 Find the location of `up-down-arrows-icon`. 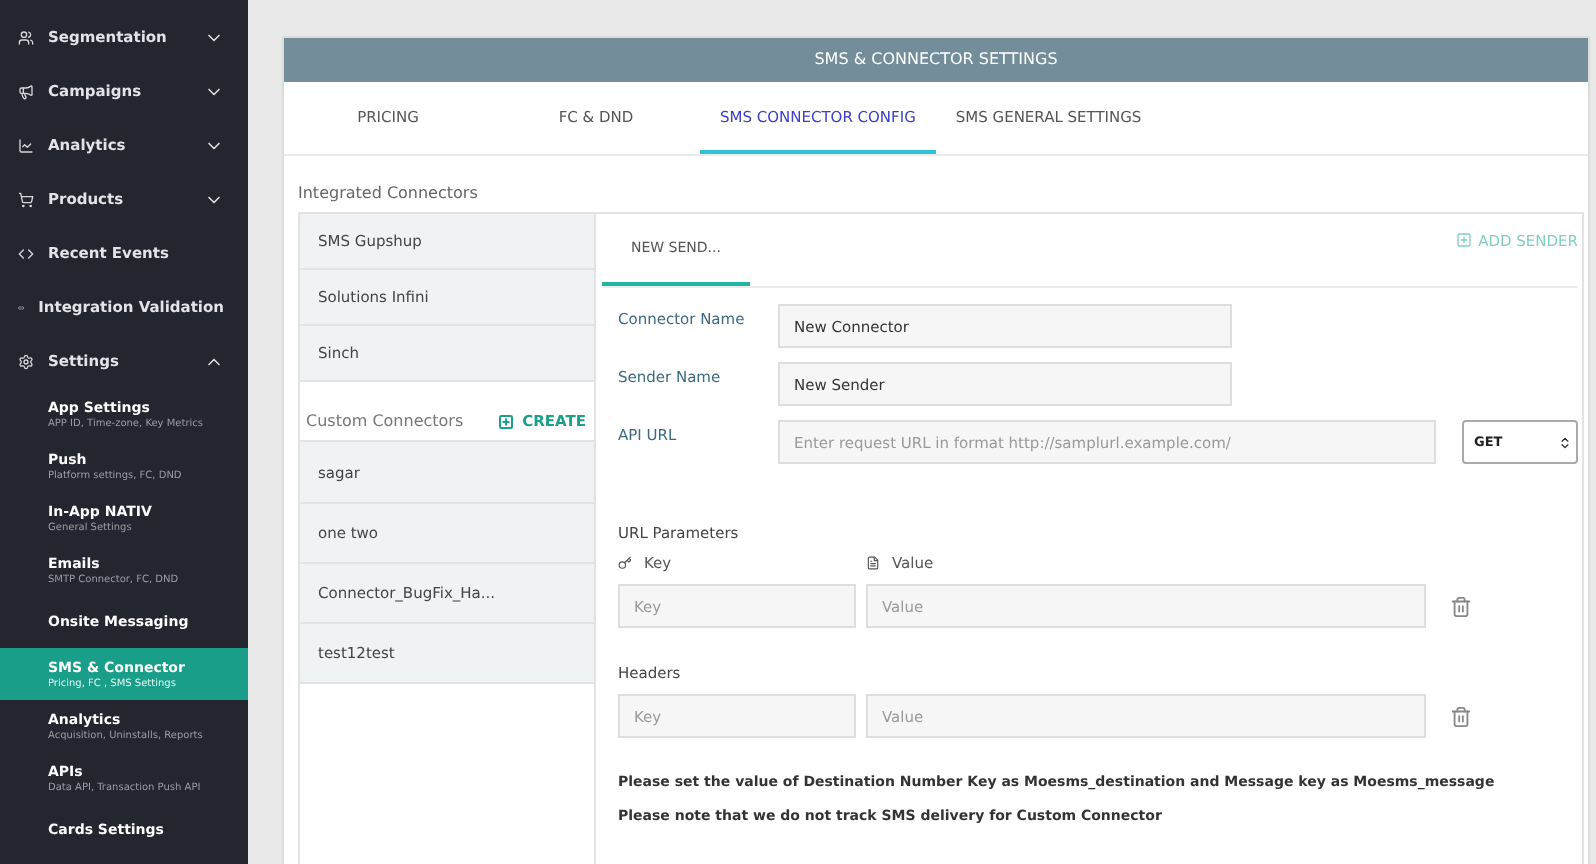

up-down-arrows-icon is located at coordinates (1565, 442).